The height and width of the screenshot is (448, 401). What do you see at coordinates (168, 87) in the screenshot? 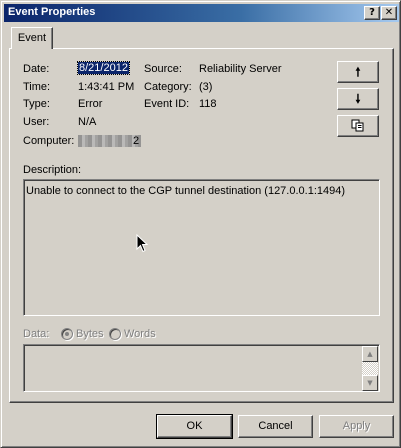
I see `category-label: Category:` at bounding box center [168, 87].